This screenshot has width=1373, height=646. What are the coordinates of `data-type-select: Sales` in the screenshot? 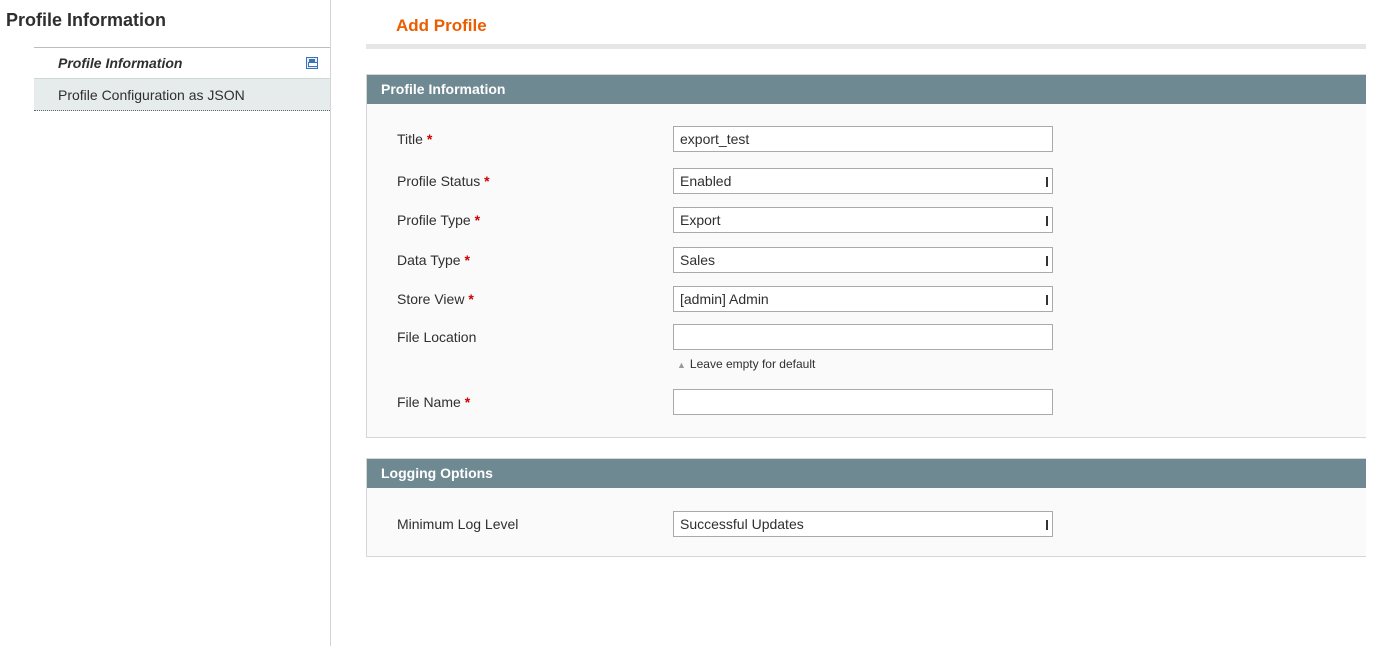 It's located at (863, 260).